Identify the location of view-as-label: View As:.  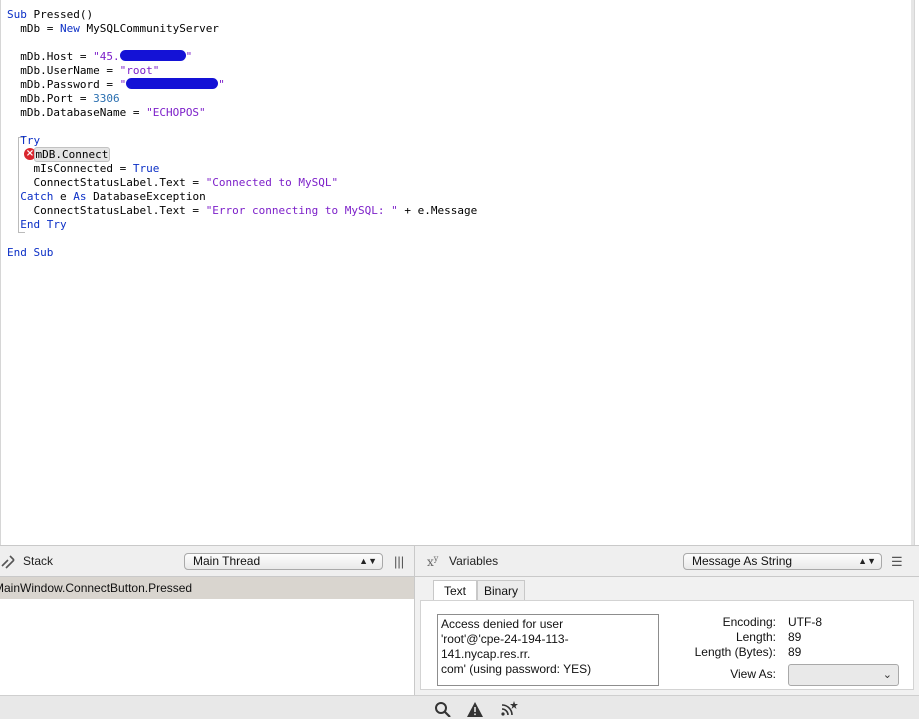
(753, 674).